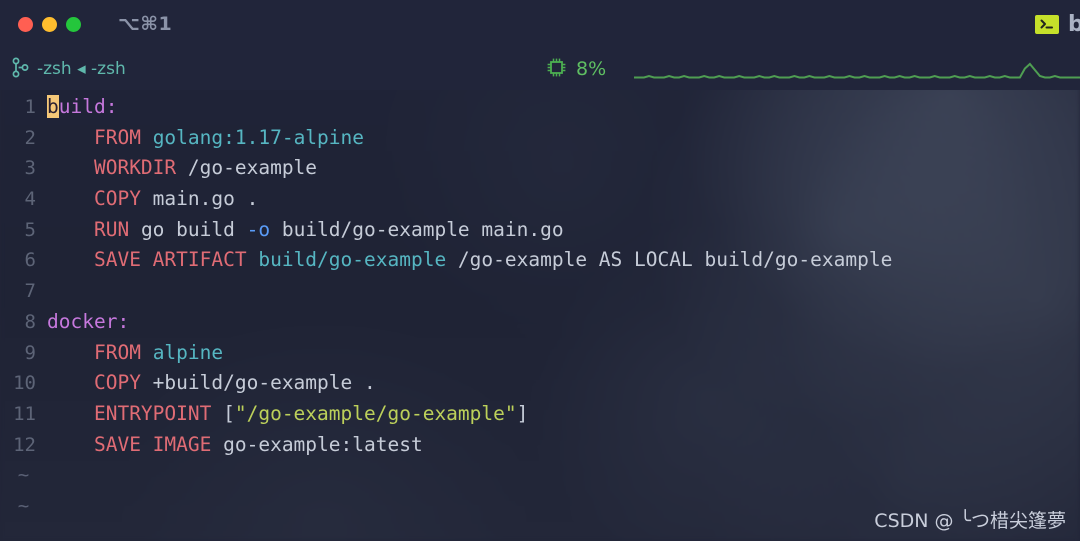 This screenshot has width=1080, height=541. What do you see at coordinates (170, 260) in the screenshot?
I see `code-token: SAVE ARTIFACT` at bounding box center [170, 260].